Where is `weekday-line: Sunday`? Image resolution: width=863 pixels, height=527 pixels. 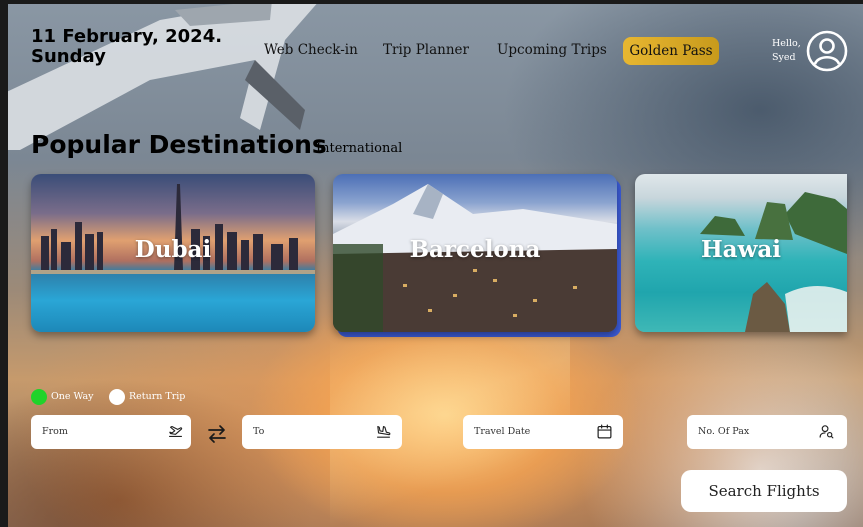 weekday-line: Sunday is located at coordinates (68, 56).